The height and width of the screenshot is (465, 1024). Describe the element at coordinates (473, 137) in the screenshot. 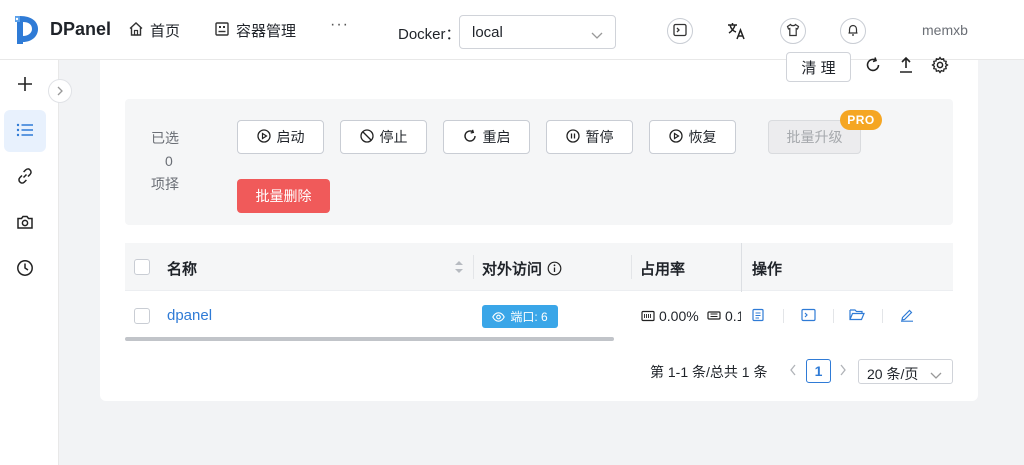

I see `restart-icon` at that location.